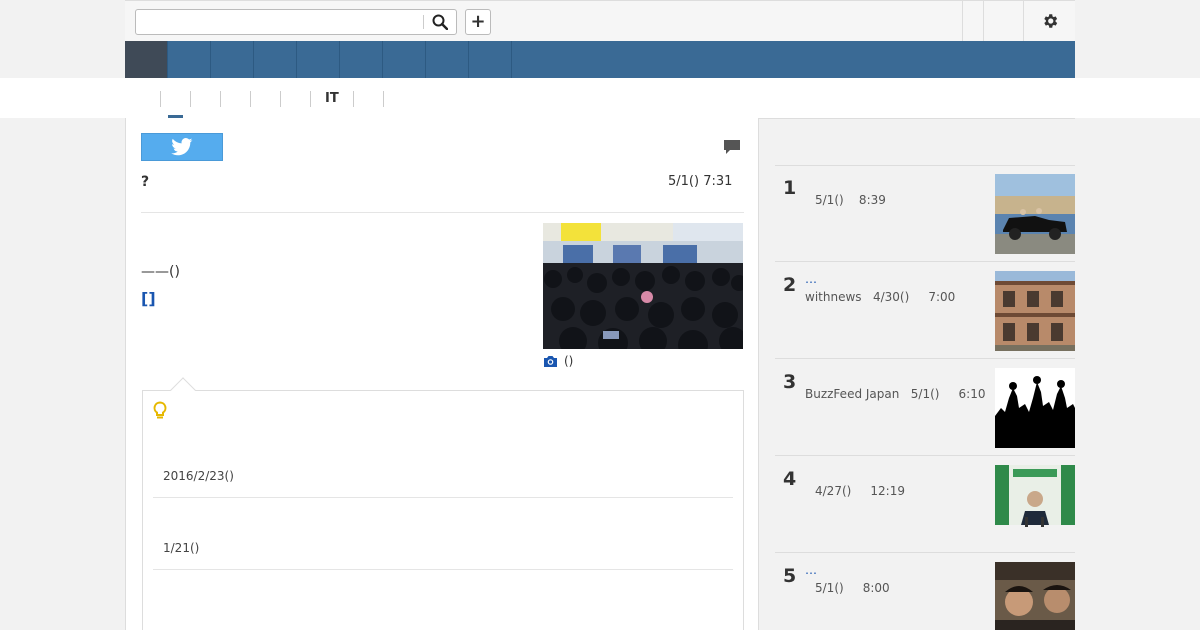  I want to click on tweet-button, so click(182, 147).